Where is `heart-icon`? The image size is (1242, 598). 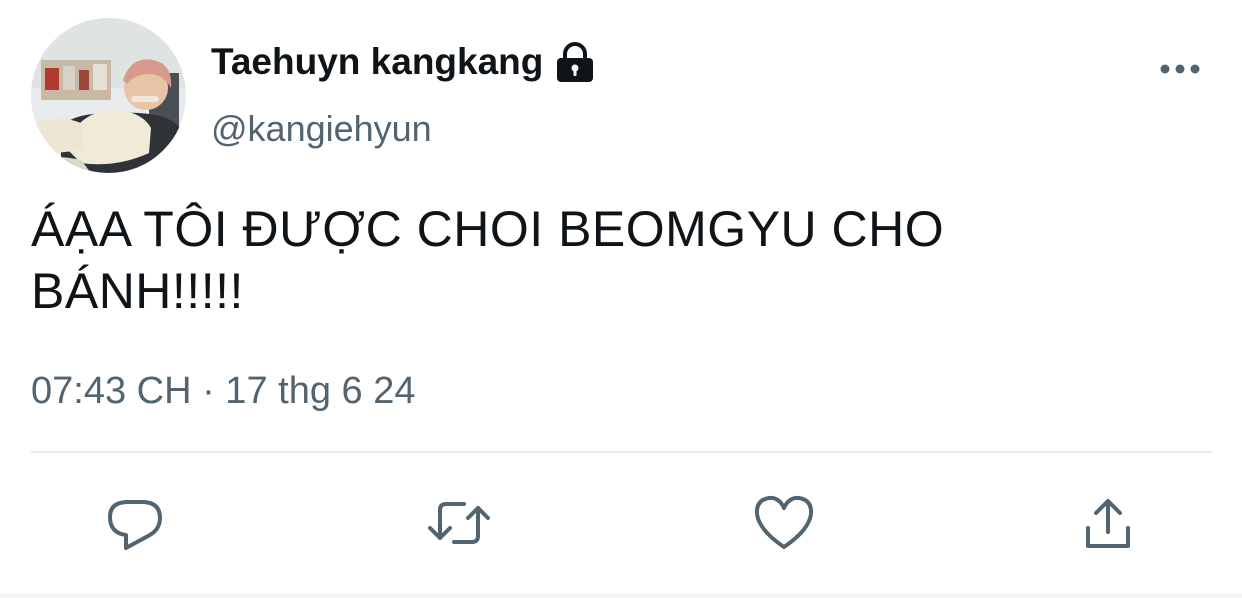
heart-icon is located at coordinates (784, 522).